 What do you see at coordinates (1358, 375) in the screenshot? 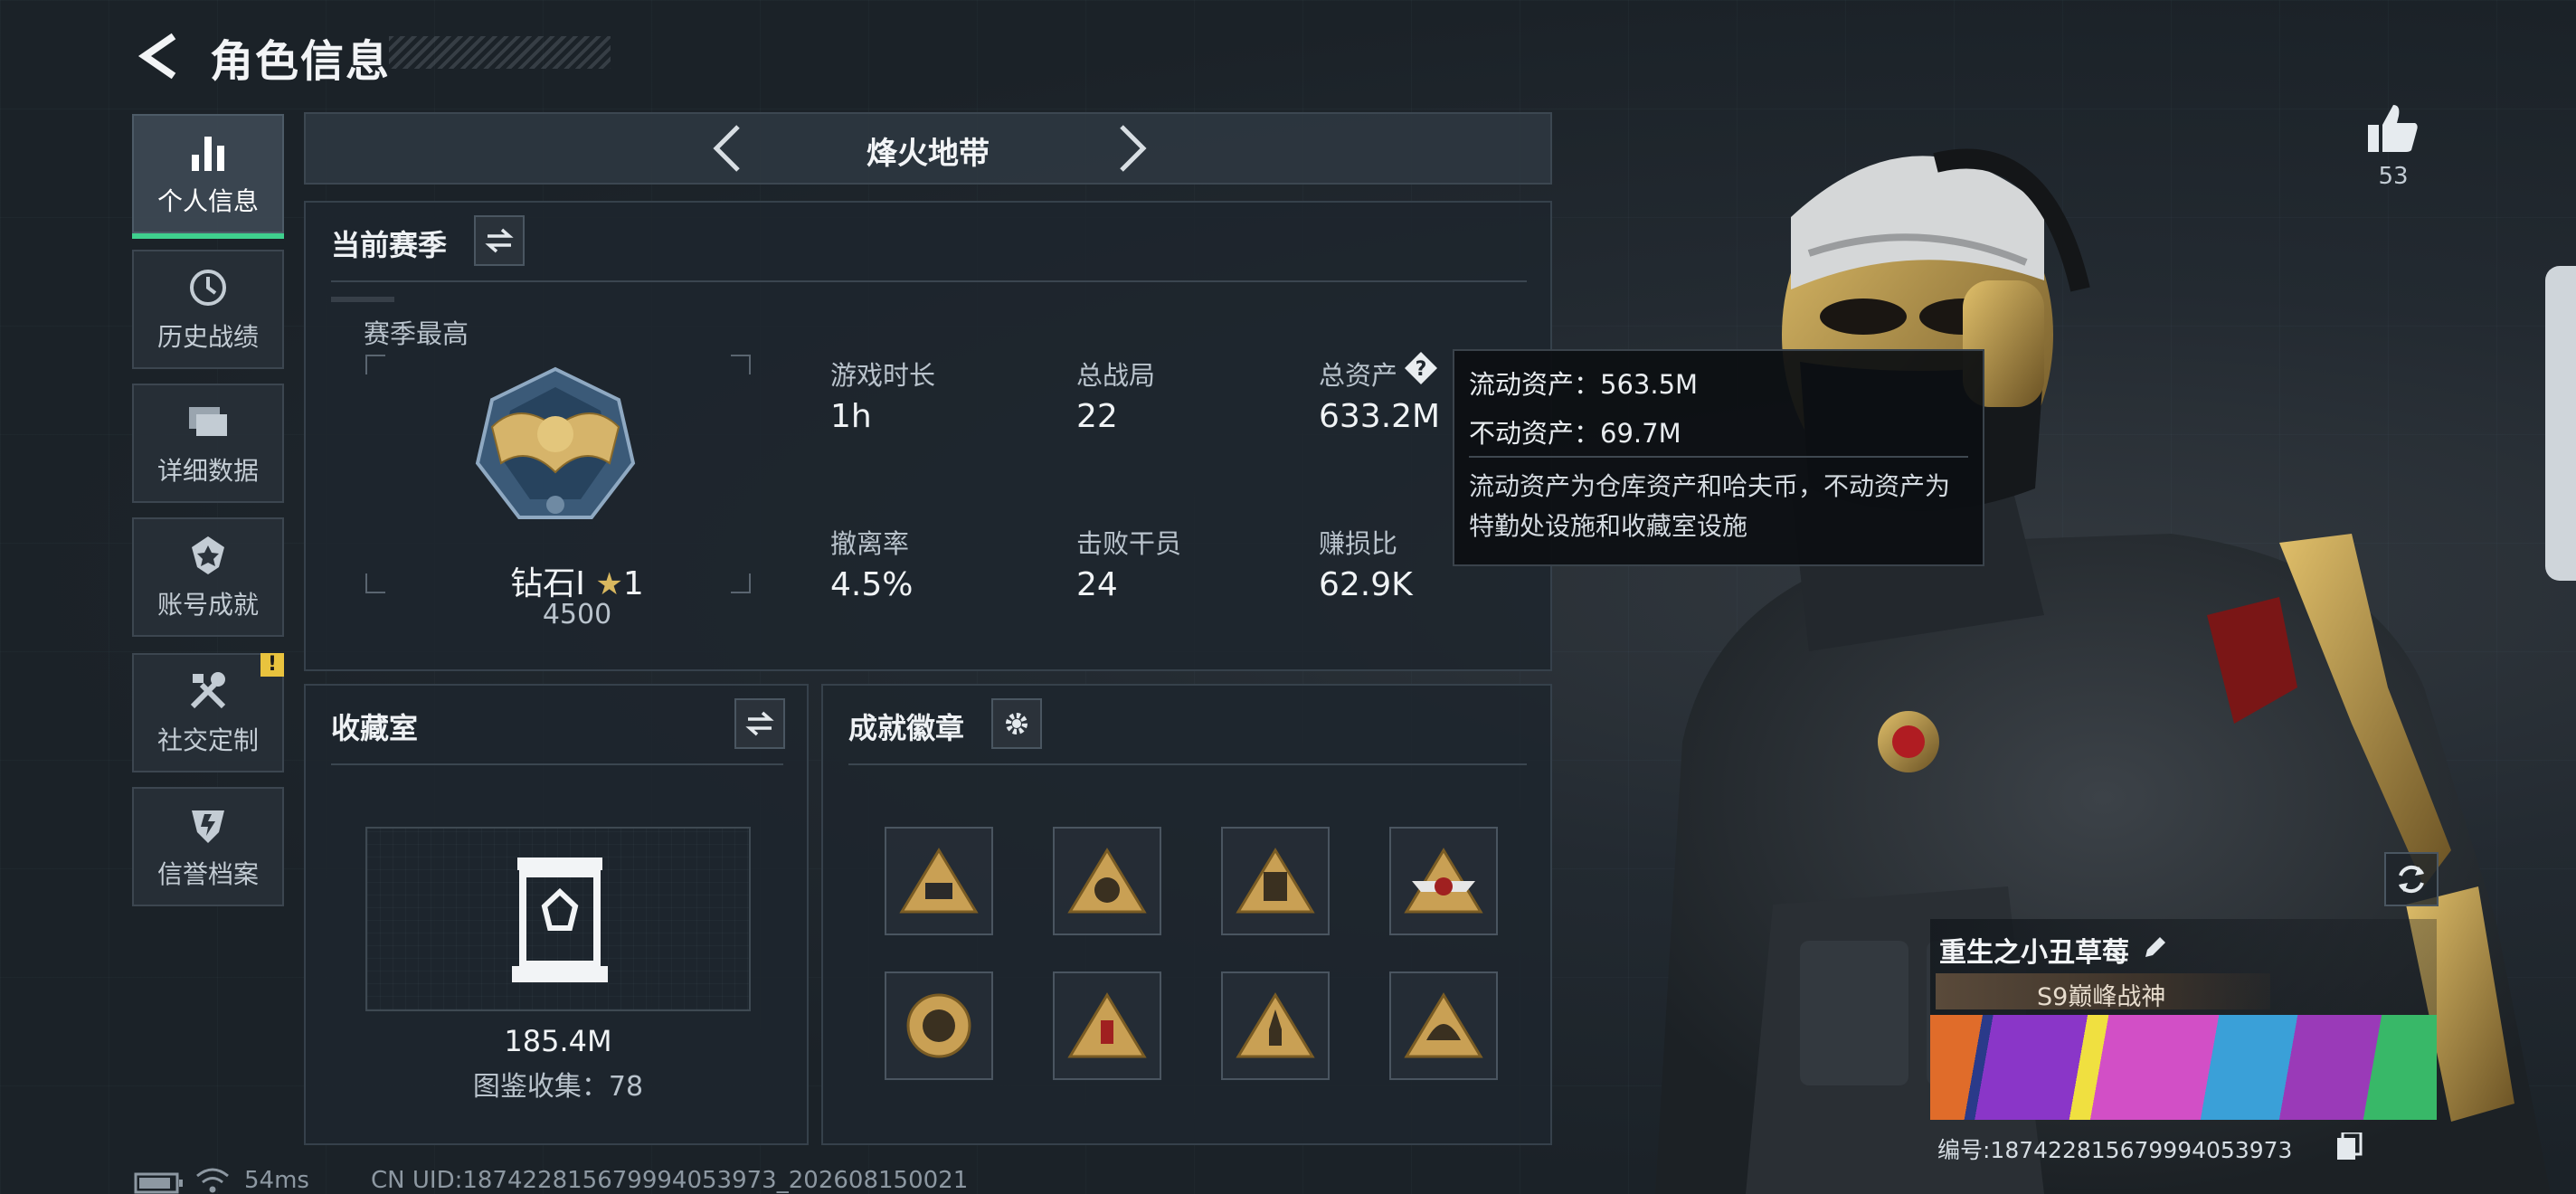
I see `stat-total-assets-label: 总资产` at bounding box center [1358, 375].